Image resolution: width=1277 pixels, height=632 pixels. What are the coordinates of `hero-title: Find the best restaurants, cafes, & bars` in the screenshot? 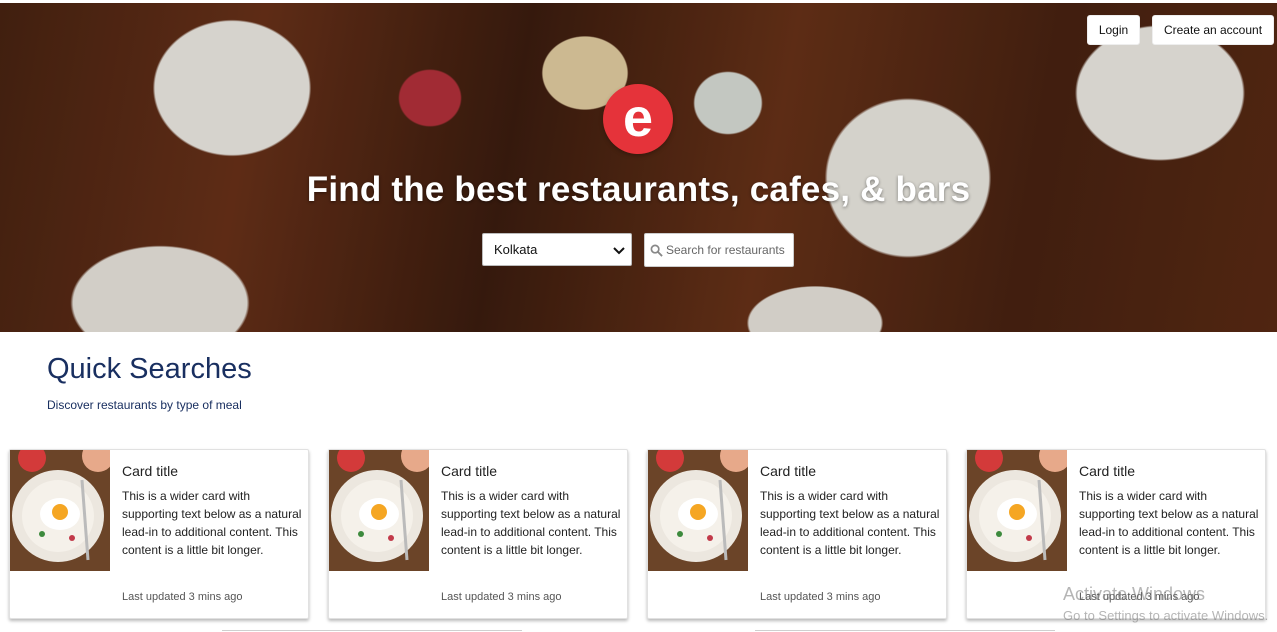 It's located at (638, 189).